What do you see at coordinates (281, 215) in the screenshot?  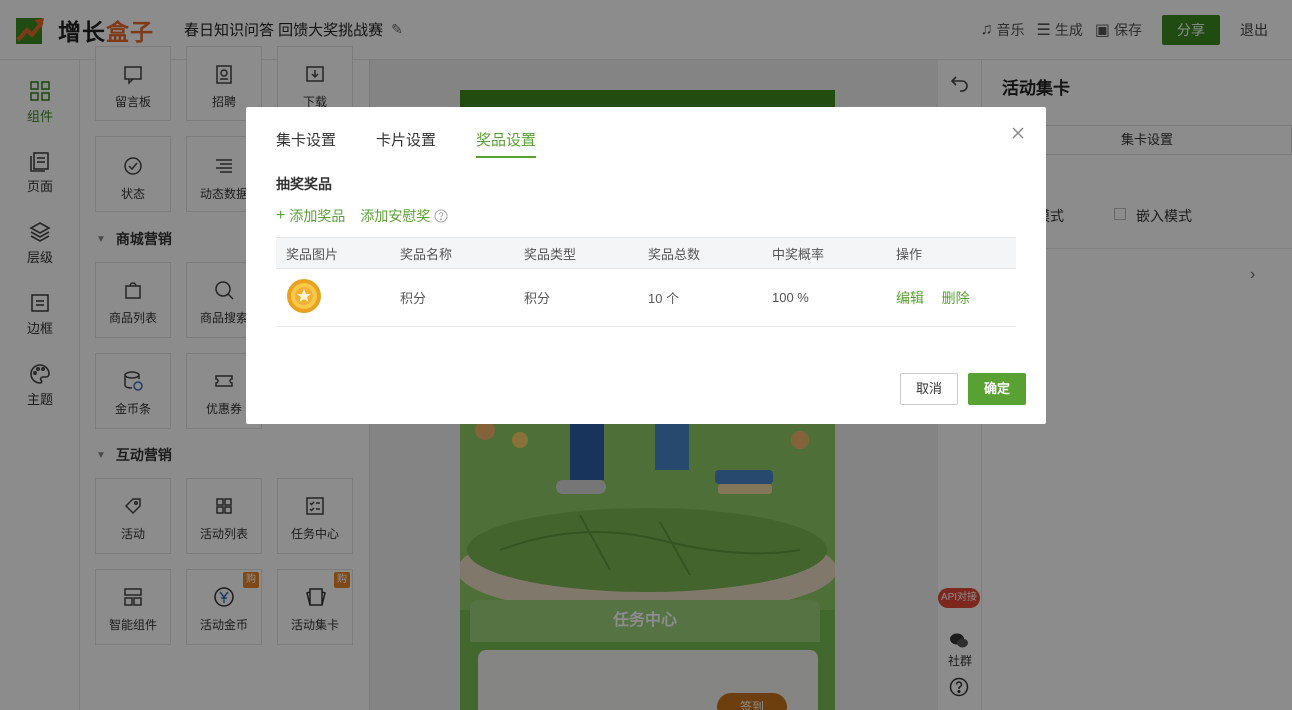 I see `plus-icon: +` at bounding box center [281, 215].